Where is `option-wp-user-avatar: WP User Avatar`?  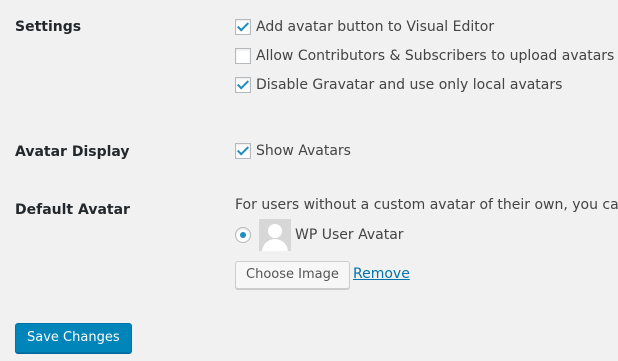
option-wp-user-avatar: WP User Avatar is located at coordinates (319, 235).